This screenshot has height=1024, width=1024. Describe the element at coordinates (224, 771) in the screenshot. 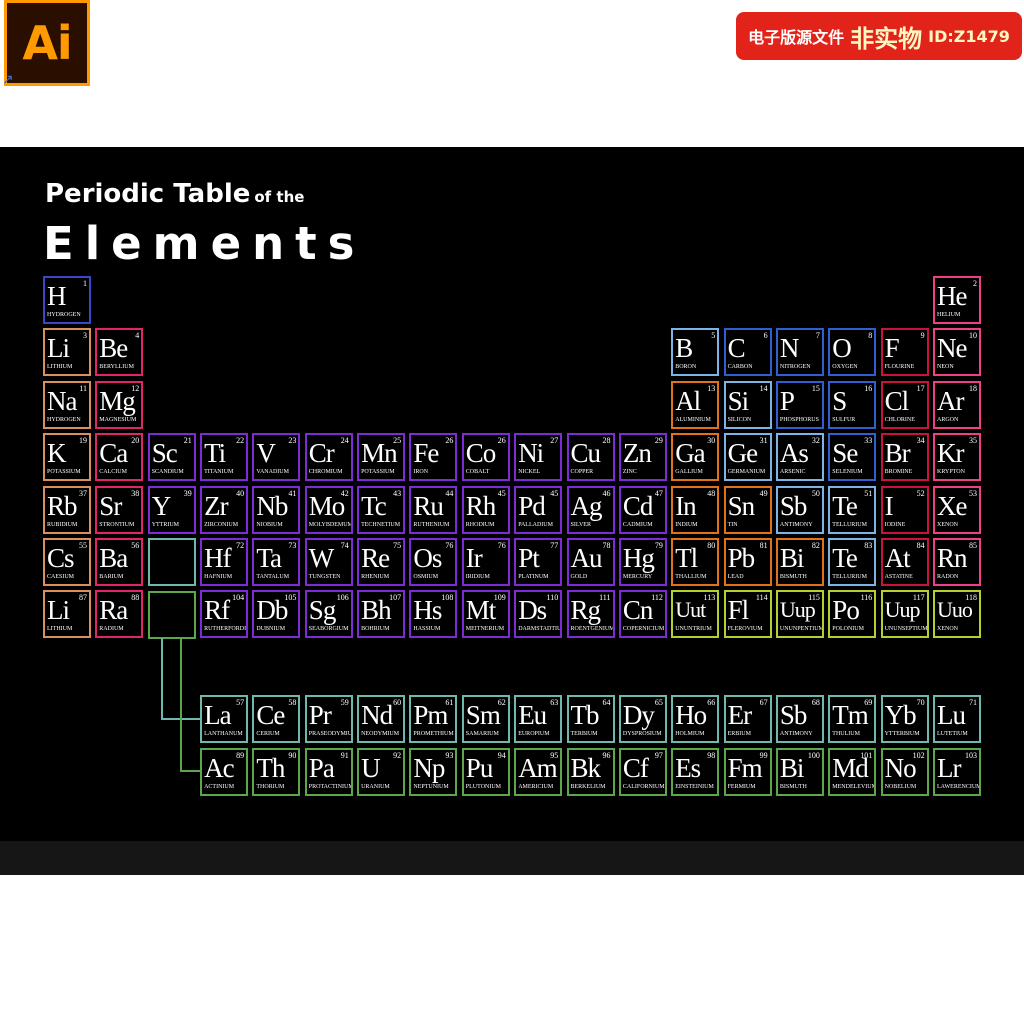

I see `element-cell: Ac 89 ACTINIUM` at that location.